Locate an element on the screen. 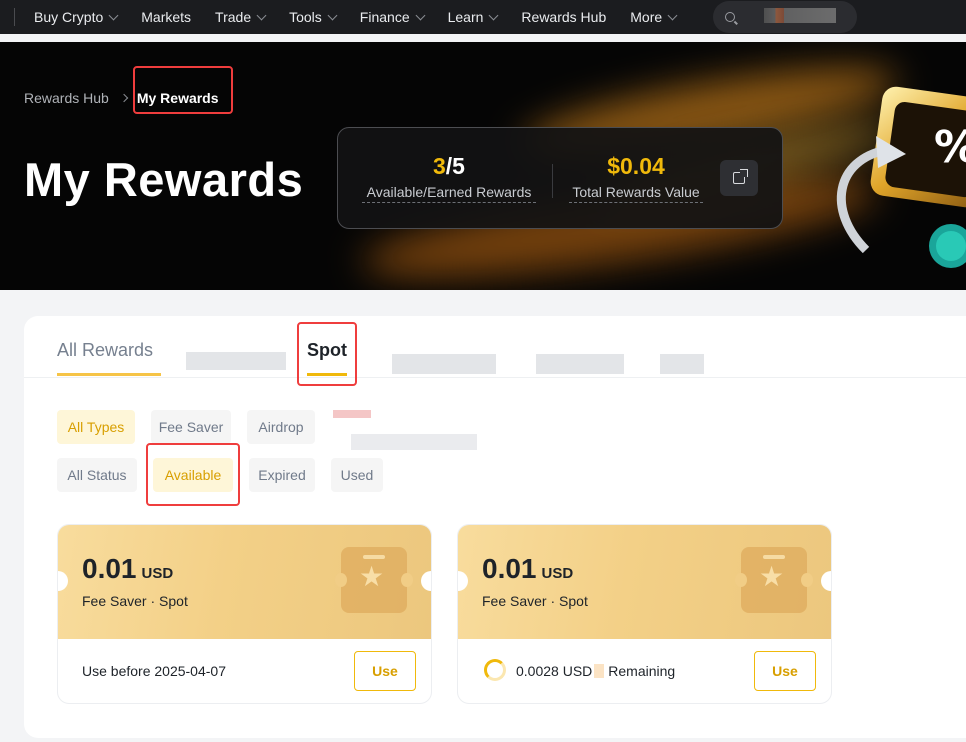  reward-art-illustration: % is located at coordinates (901, 177).